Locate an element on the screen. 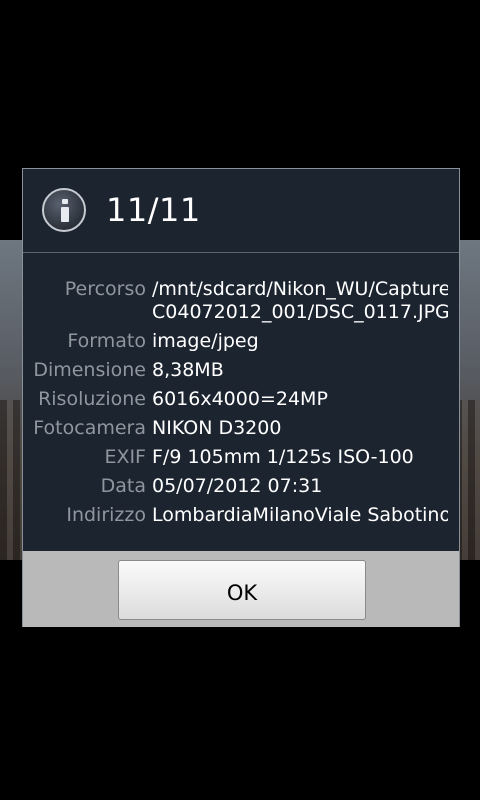 This screenshot has width=480, height=800. detail-row-date: Data 05/07/2012 07:31 is located at coordinates (241, 486).